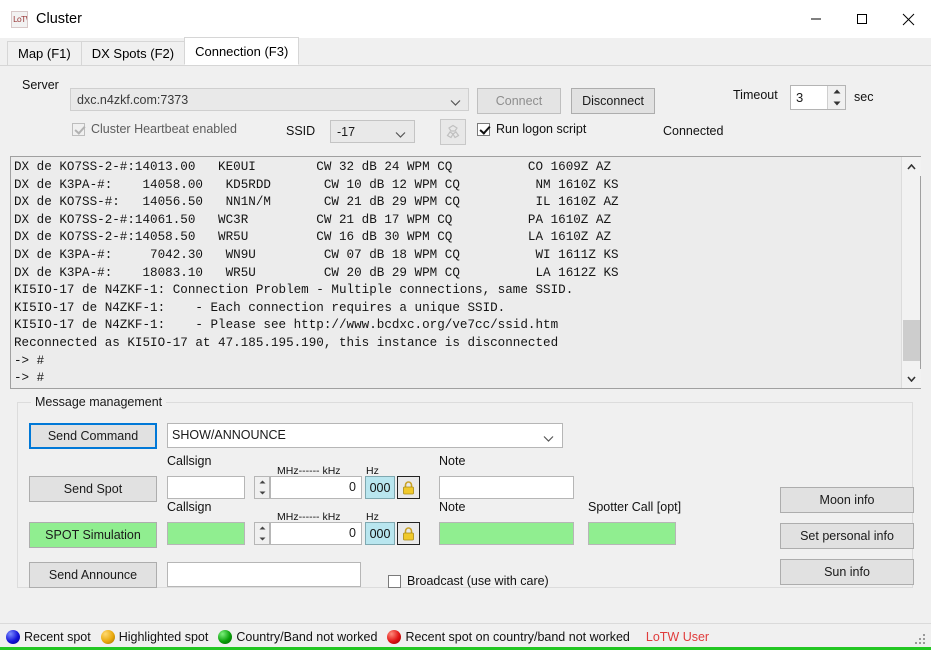 This screenshot has height=650, width=931. What do you see at coordinates (264, 574) in the screenshot?
I see `announce-input` at bounding box center [264, 574].